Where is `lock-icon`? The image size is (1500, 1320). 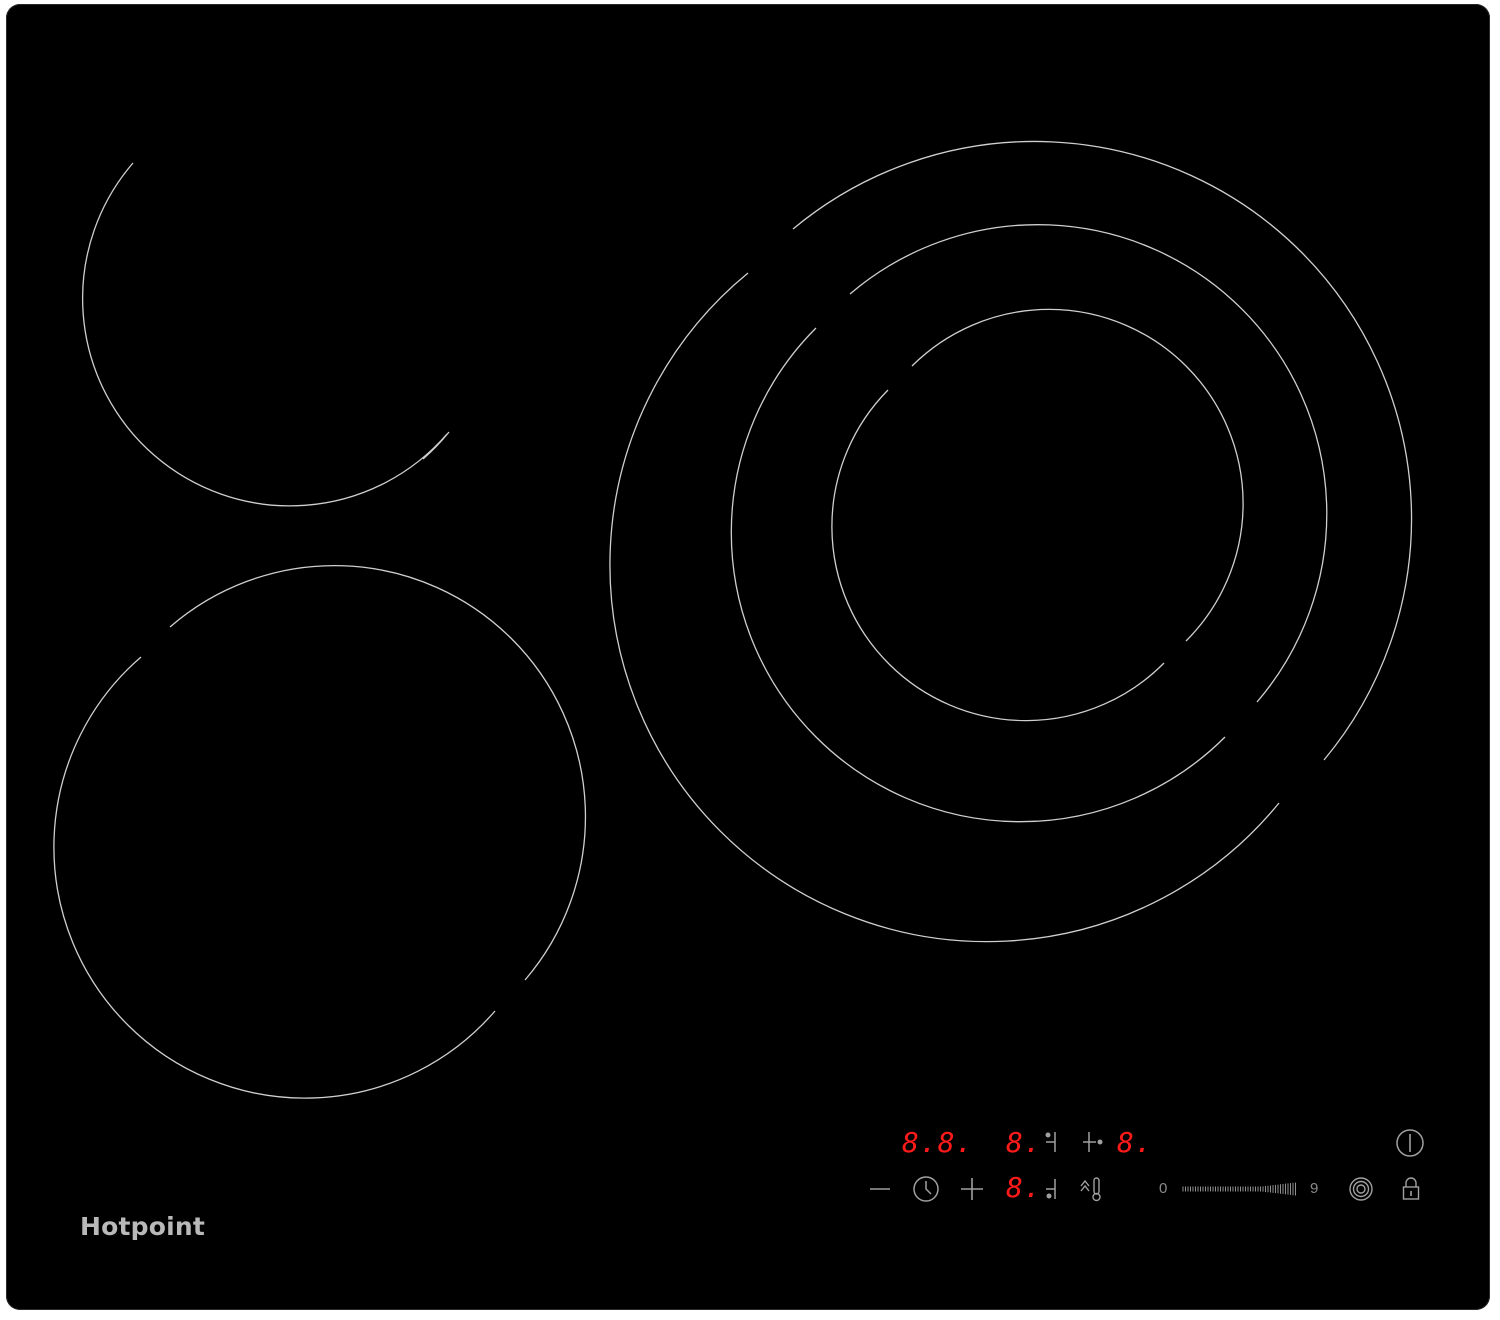 lock-icon is located at coordinates (1411, 1189).